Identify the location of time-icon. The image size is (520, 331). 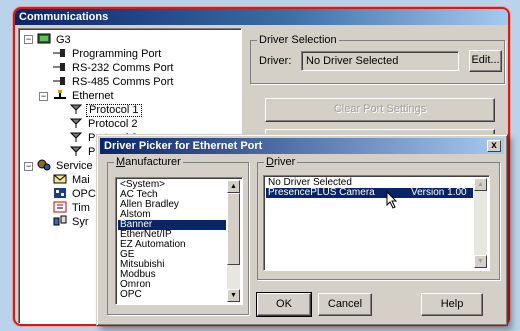
(60, 207).